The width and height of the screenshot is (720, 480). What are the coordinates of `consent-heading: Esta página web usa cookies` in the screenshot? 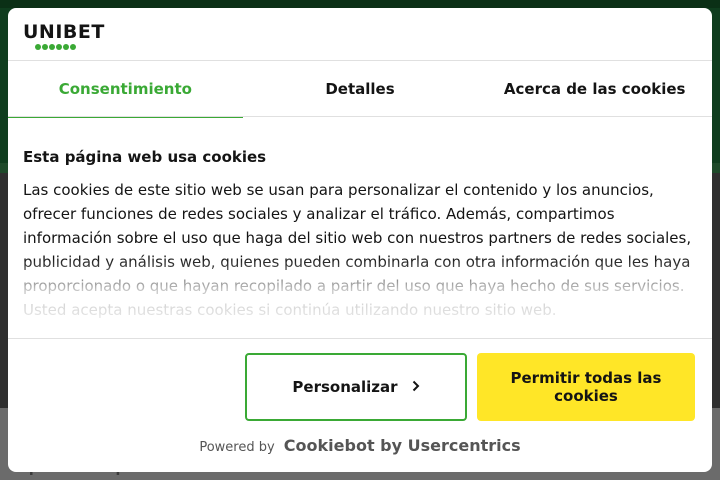 It's located at (145, 157).